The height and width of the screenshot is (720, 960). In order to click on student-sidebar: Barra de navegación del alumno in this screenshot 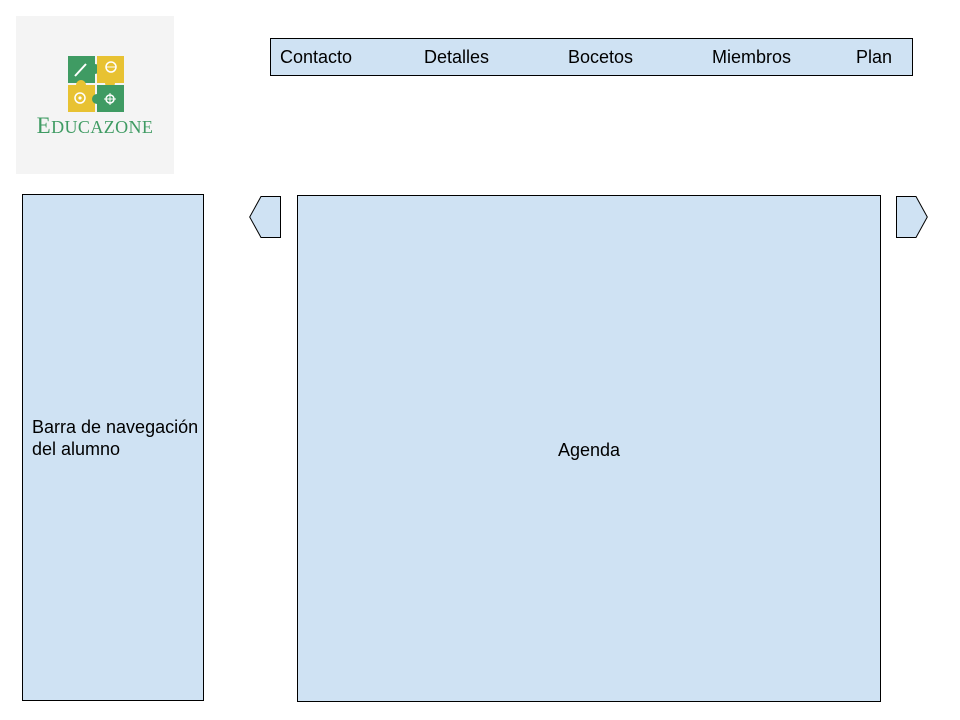, I will do `click(113, 447)`.